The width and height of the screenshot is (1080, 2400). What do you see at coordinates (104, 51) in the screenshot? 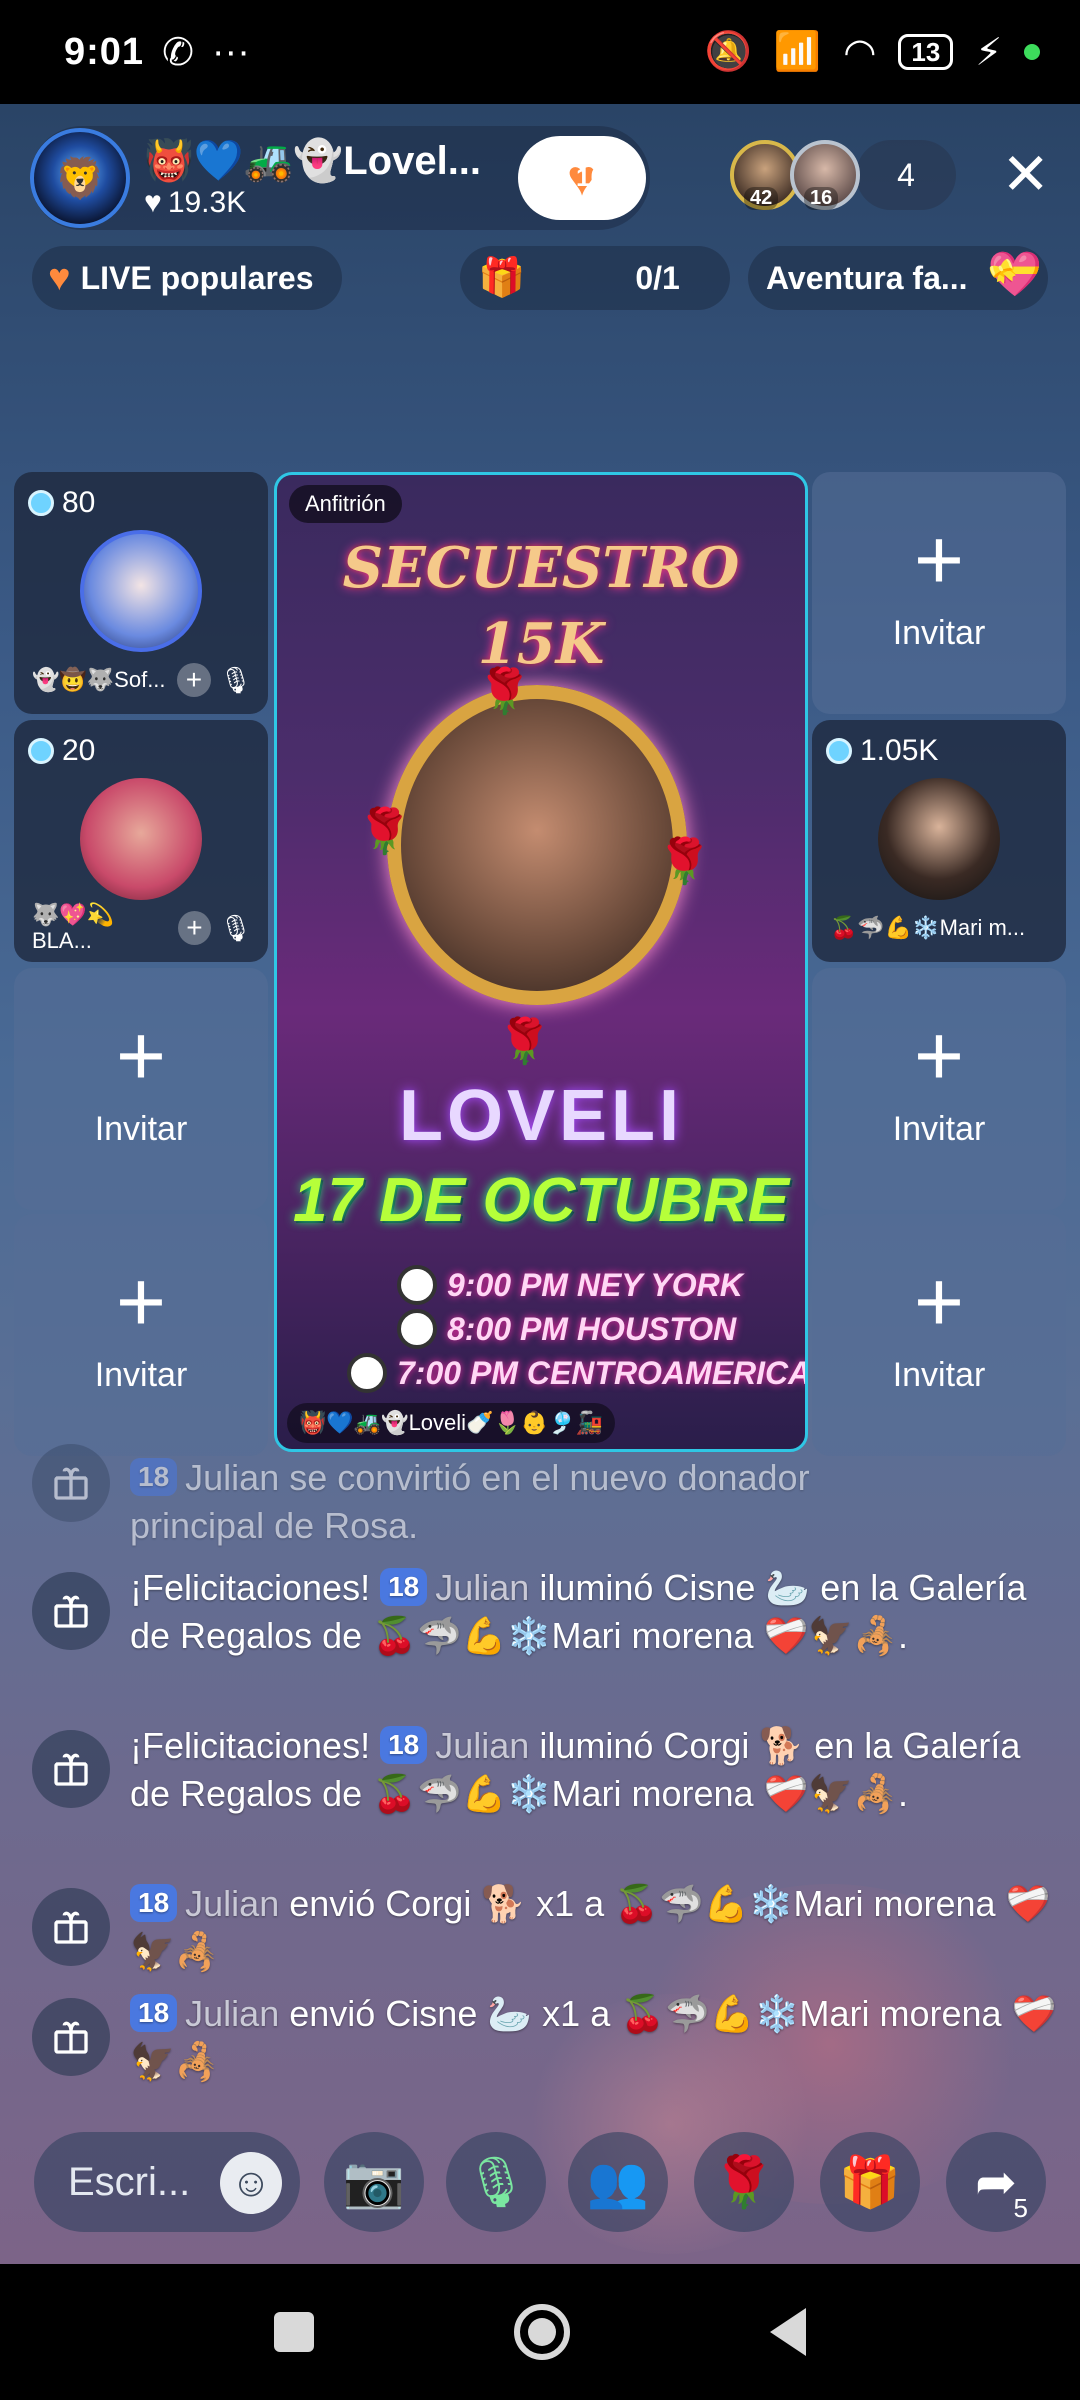
I see `clock-time: 9:01` at bounding box center [104, 51].